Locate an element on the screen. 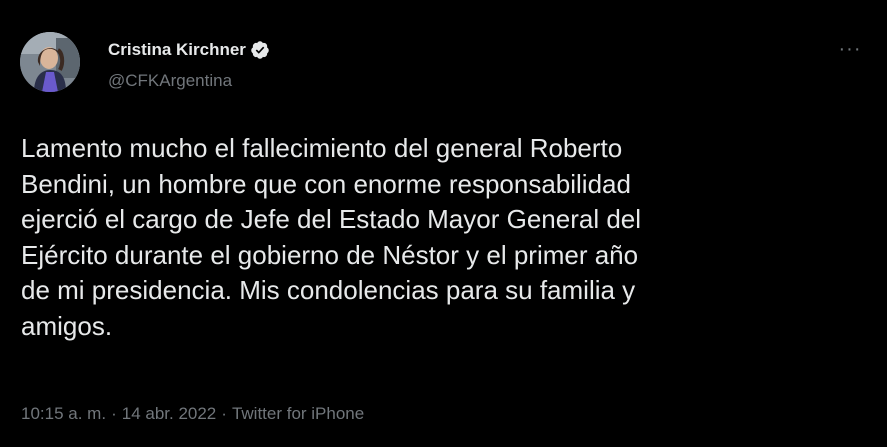 This screenshot has width=887, height=447. tweet-time: 10:15 a. m. is located at coordinates (63, 413).